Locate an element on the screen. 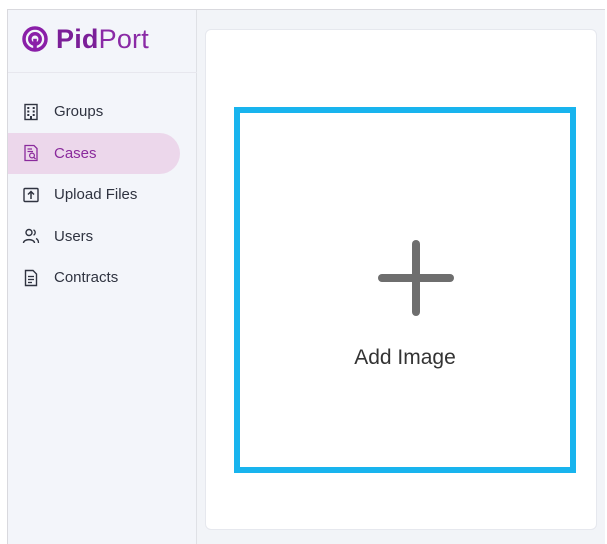 This screenshot has width=607, height=544. brand-name: PidPort is located at coordinates (102, 39).